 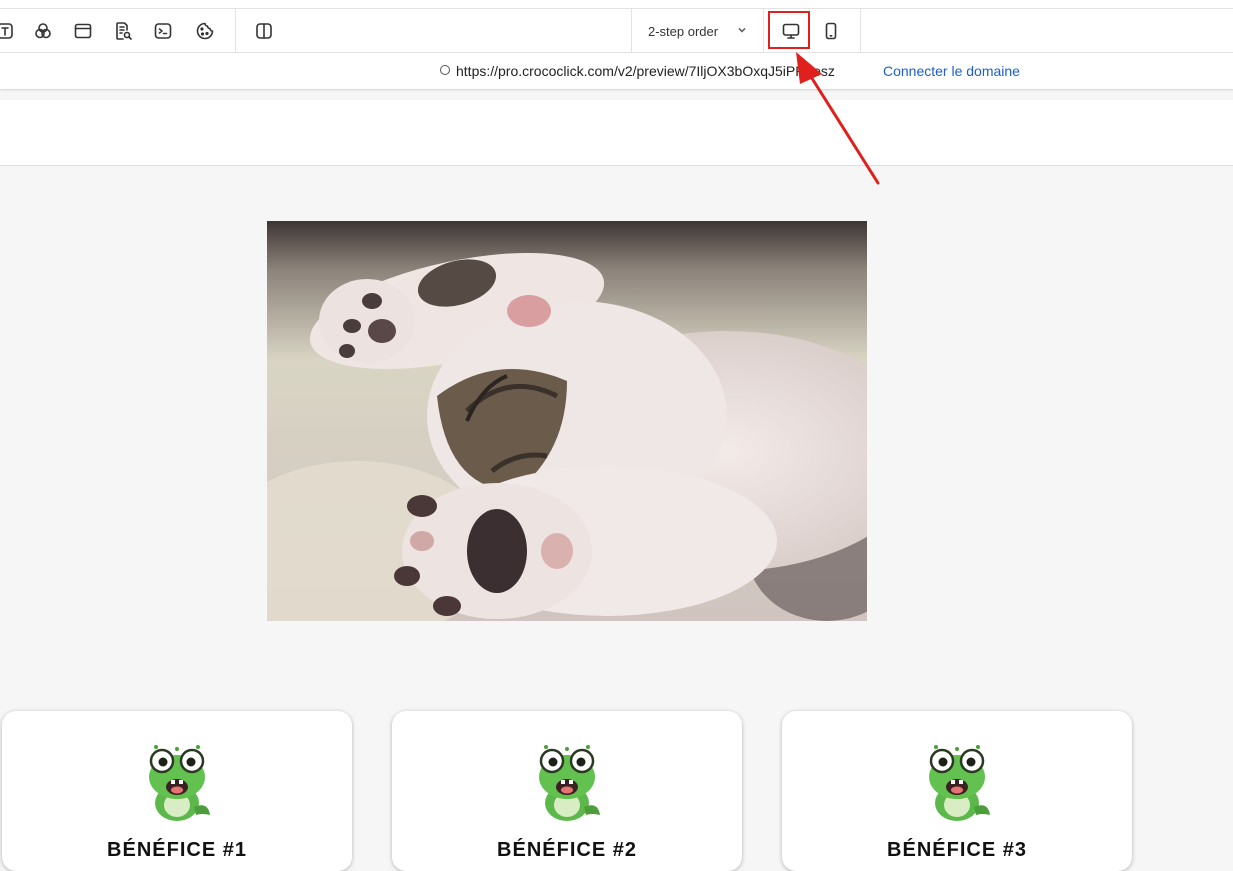 I want to click on benefit-title: BÉNÉFICE #2, so click(x=567, y=850).